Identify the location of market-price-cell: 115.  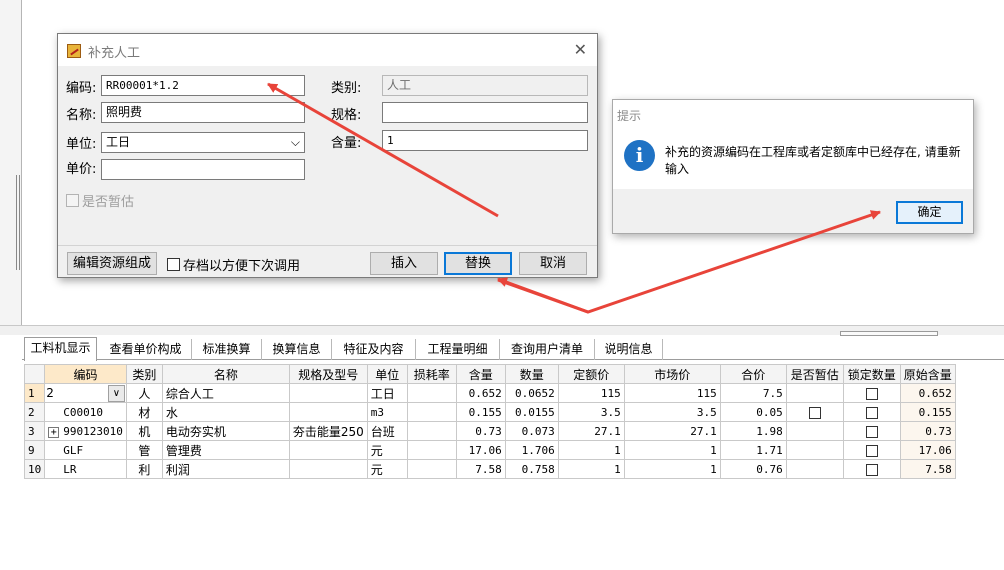
(672, 393).